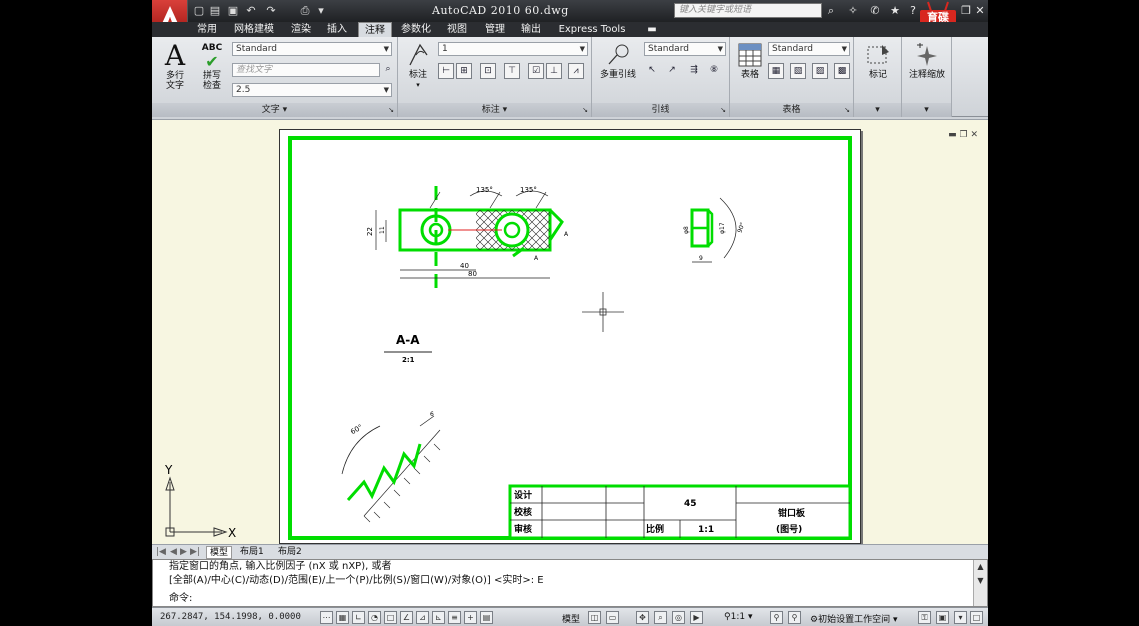  I want to click on tab-render: 渲染, so click(301, 29).